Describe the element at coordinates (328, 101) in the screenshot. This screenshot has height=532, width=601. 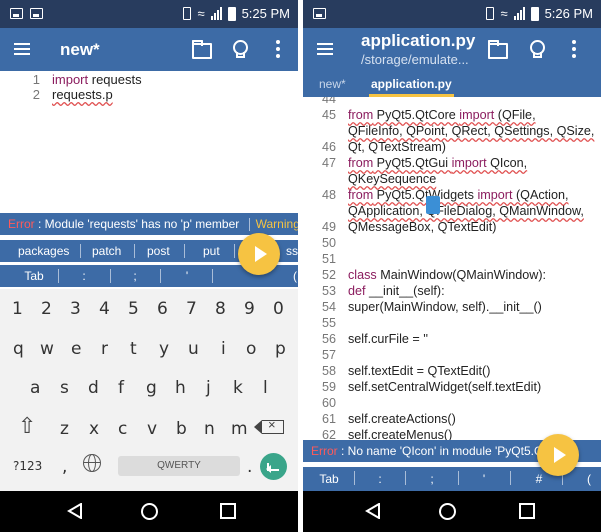
I see `line-number: 44` at that location.